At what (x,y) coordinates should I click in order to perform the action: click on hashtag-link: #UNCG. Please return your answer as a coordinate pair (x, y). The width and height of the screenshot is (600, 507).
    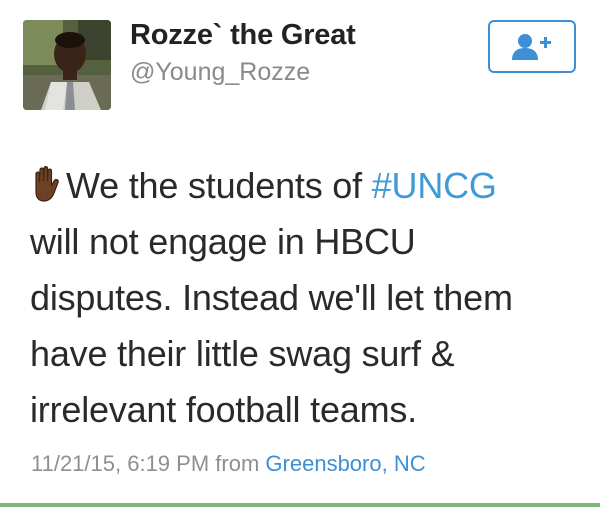
    Looking at the image, I should click on (434, 185).